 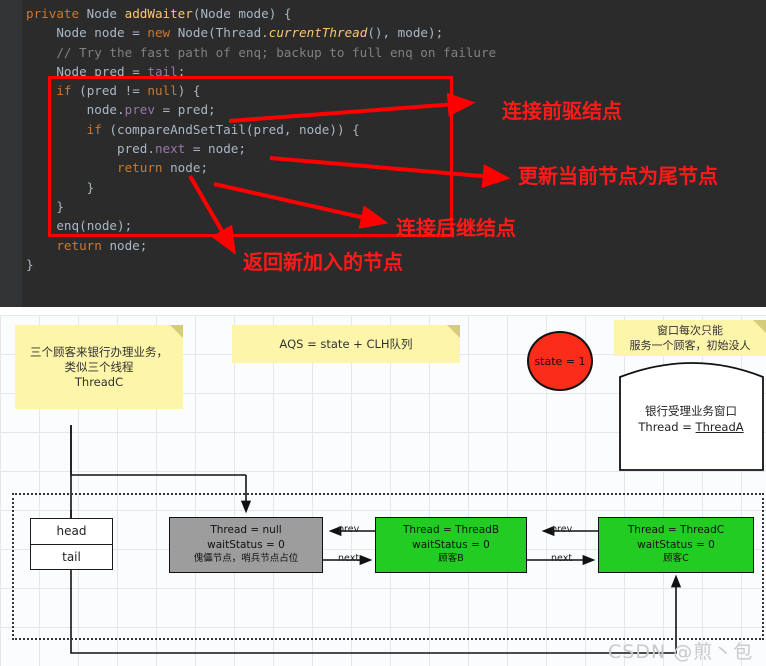 What do you see at coordinates (71, 532) in the screenshot?
I see `head-pointer-label: head` at bounding box center [71, 532].